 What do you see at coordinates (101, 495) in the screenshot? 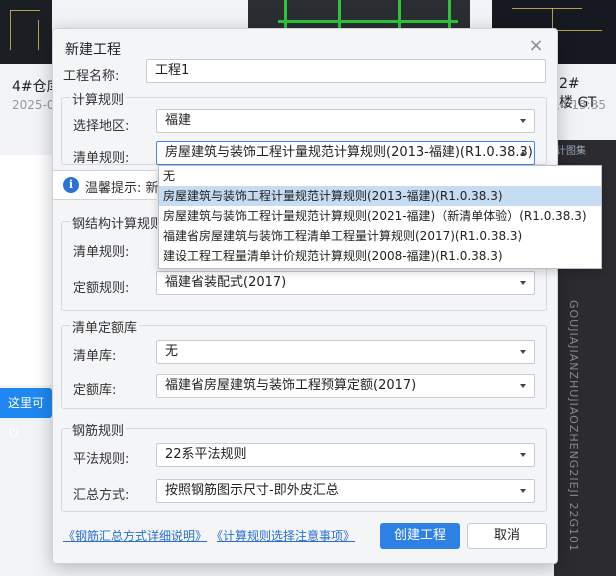
I see `summary-label: 汇总方式:` at bounding box center [101, 495].